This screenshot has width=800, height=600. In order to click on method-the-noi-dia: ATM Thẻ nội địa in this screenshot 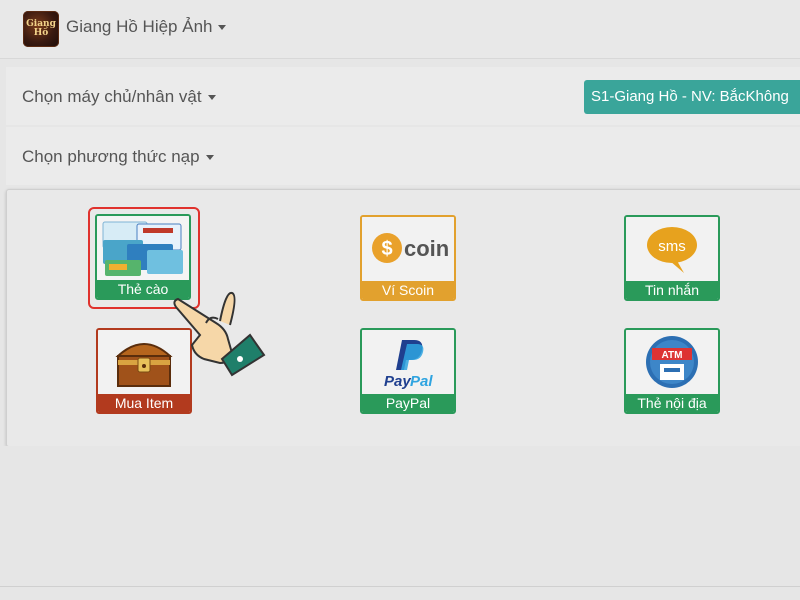, I will do `click(672, 371)`.